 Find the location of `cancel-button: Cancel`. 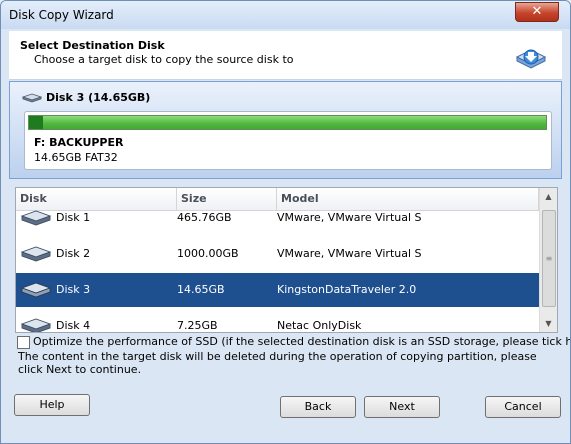

cancel-button: Cancel is located at coordinates (523, 407).